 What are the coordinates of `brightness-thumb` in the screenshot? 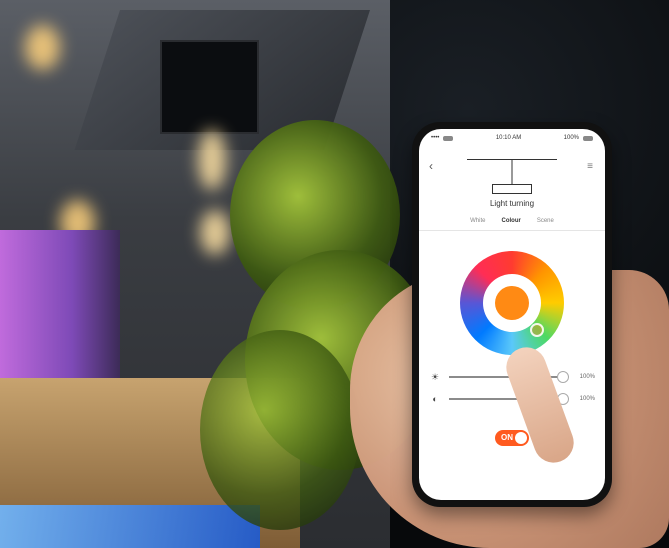 It's located at (563, 377).